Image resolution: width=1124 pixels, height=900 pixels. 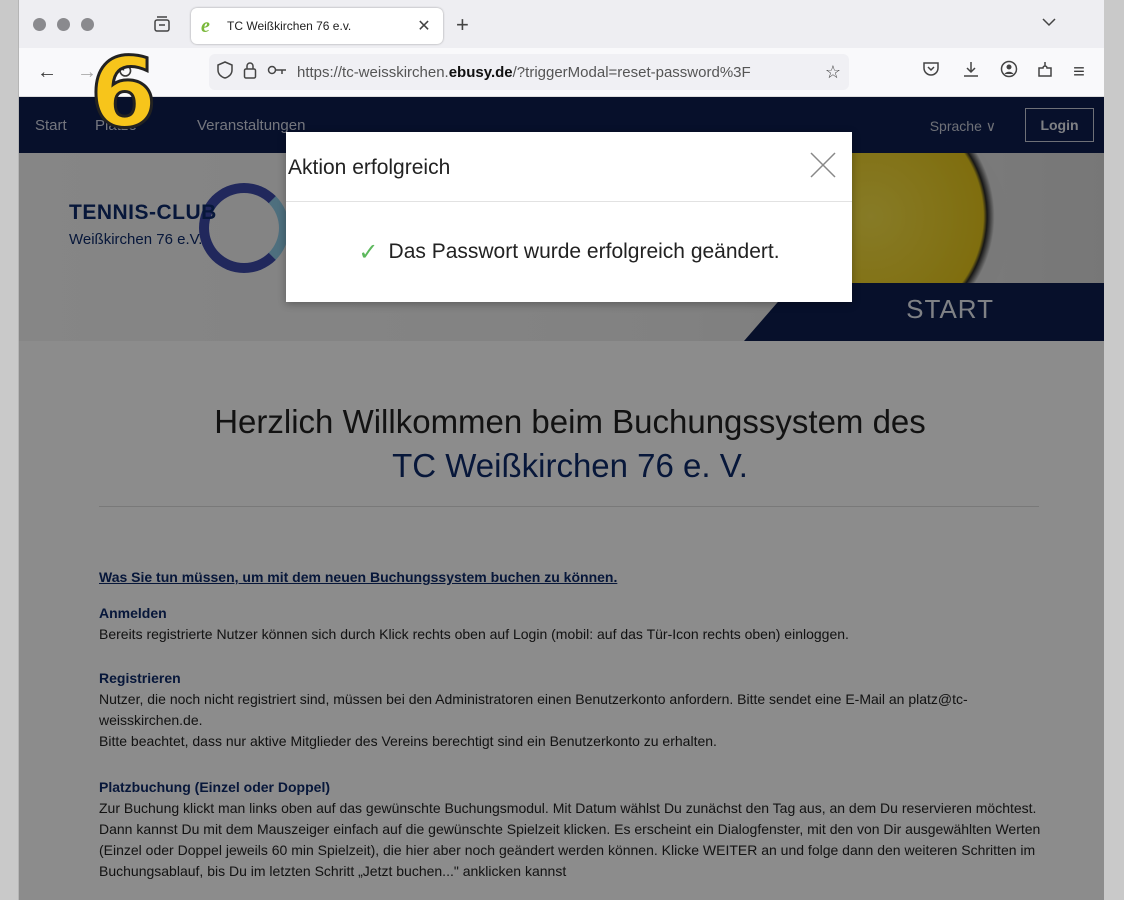 What do you see at coordinates (1049, 22) in the screenshot?
I see `chevron-down-icon` at bounding box center [1049, 22].